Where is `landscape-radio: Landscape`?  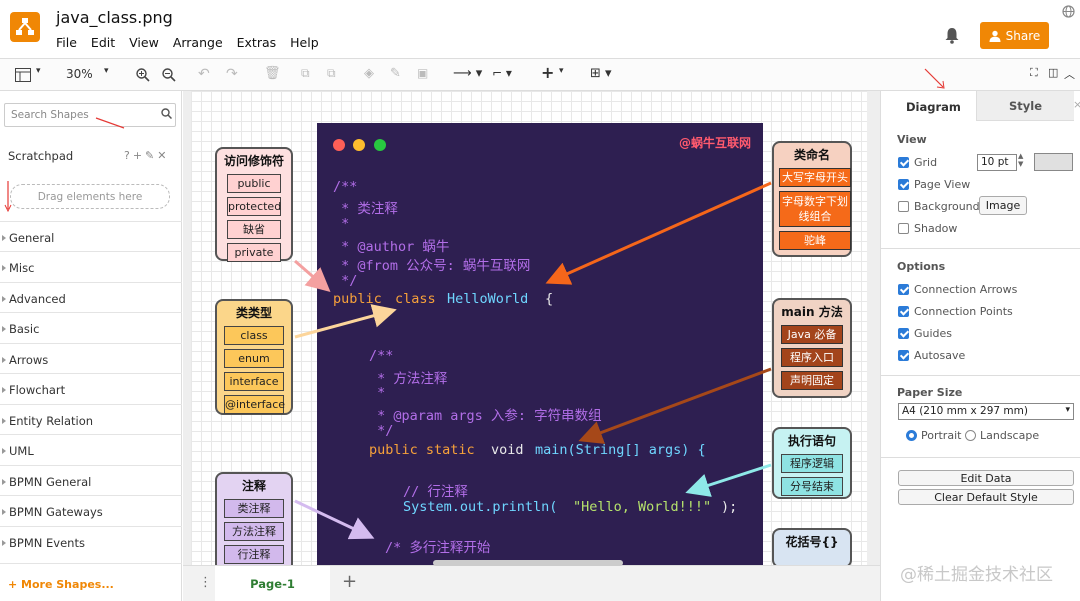 landscape-radio: Landscape is located at coordinates (1002, 435).